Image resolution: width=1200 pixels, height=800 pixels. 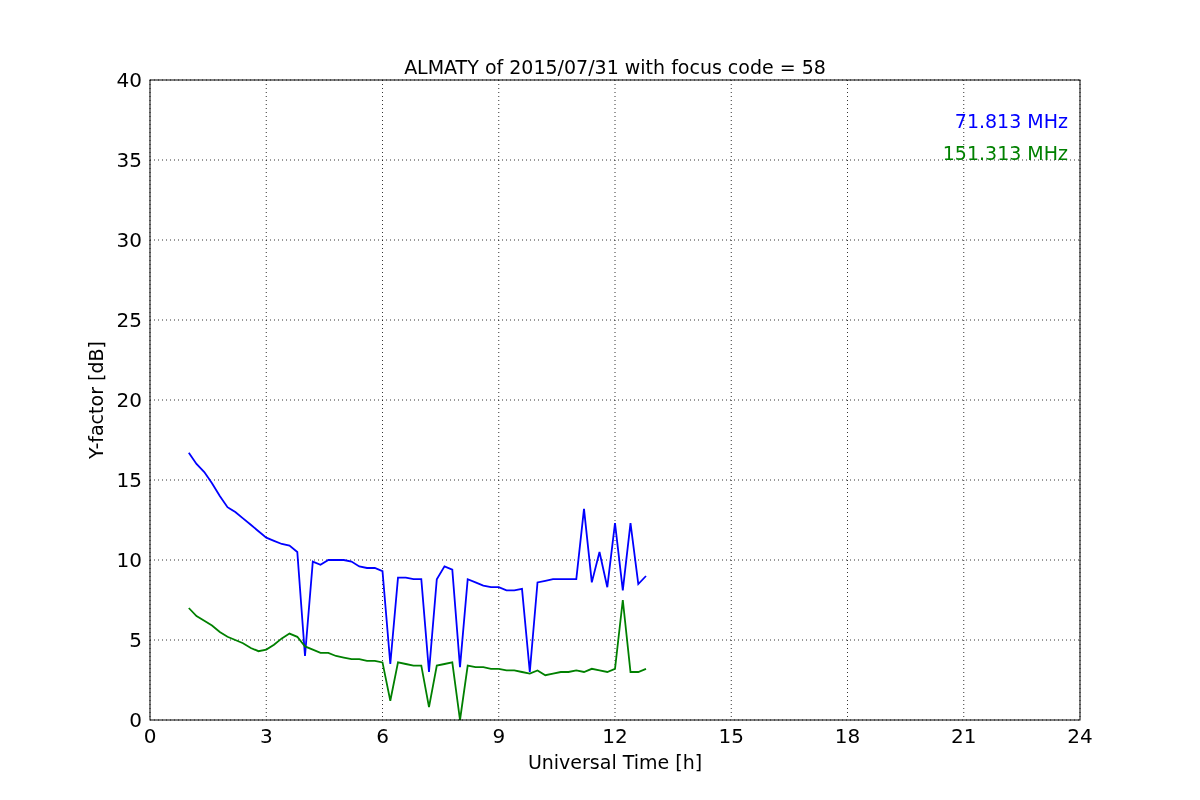 What do you see at coordinates (1080, 736) in the screenshot?
I see `tick-label: 24` at bounding box center [1080, 736].